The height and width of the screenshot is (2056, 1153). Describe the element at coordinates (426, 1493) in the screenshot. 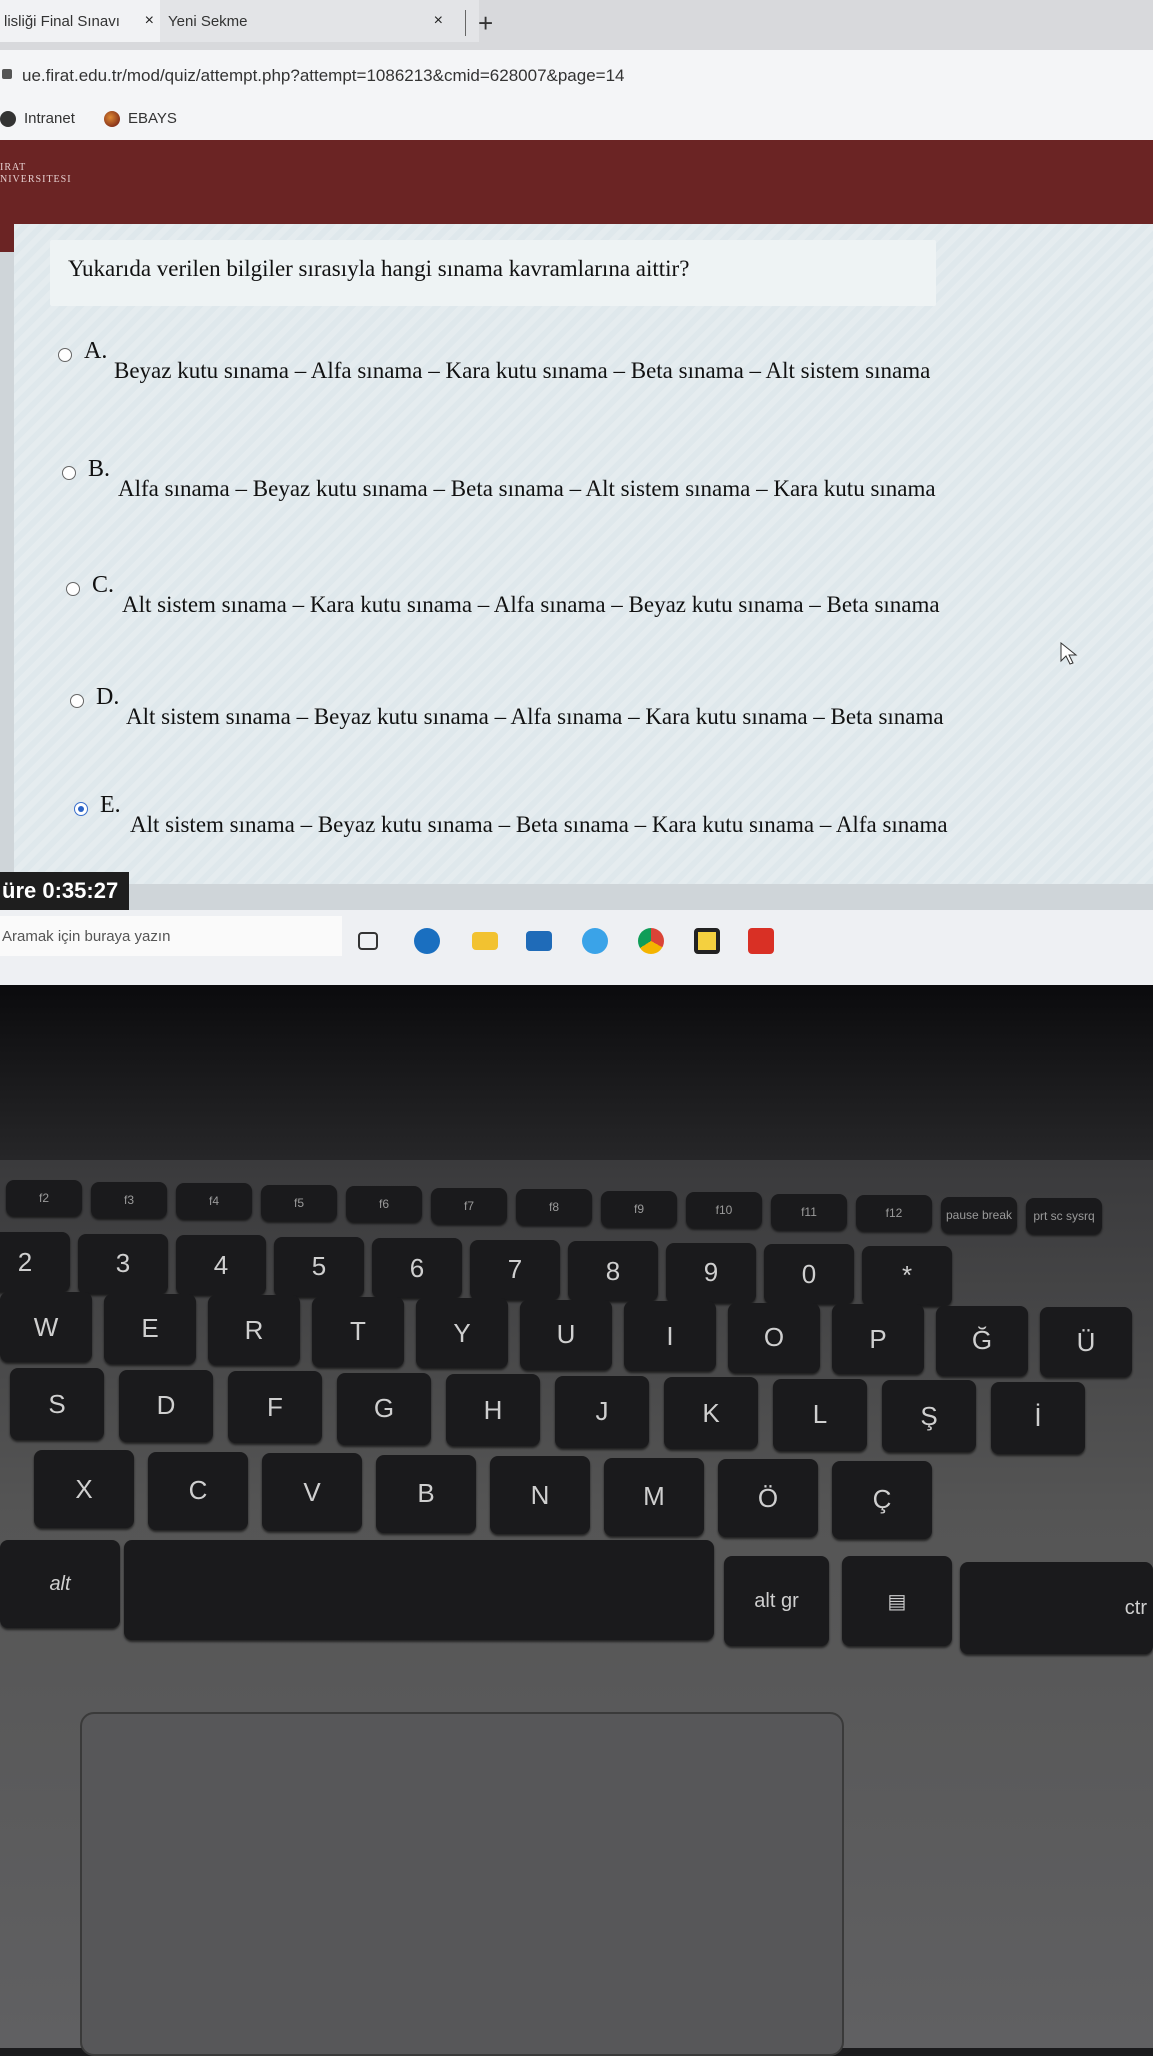

I see `key-b: B` at that location.